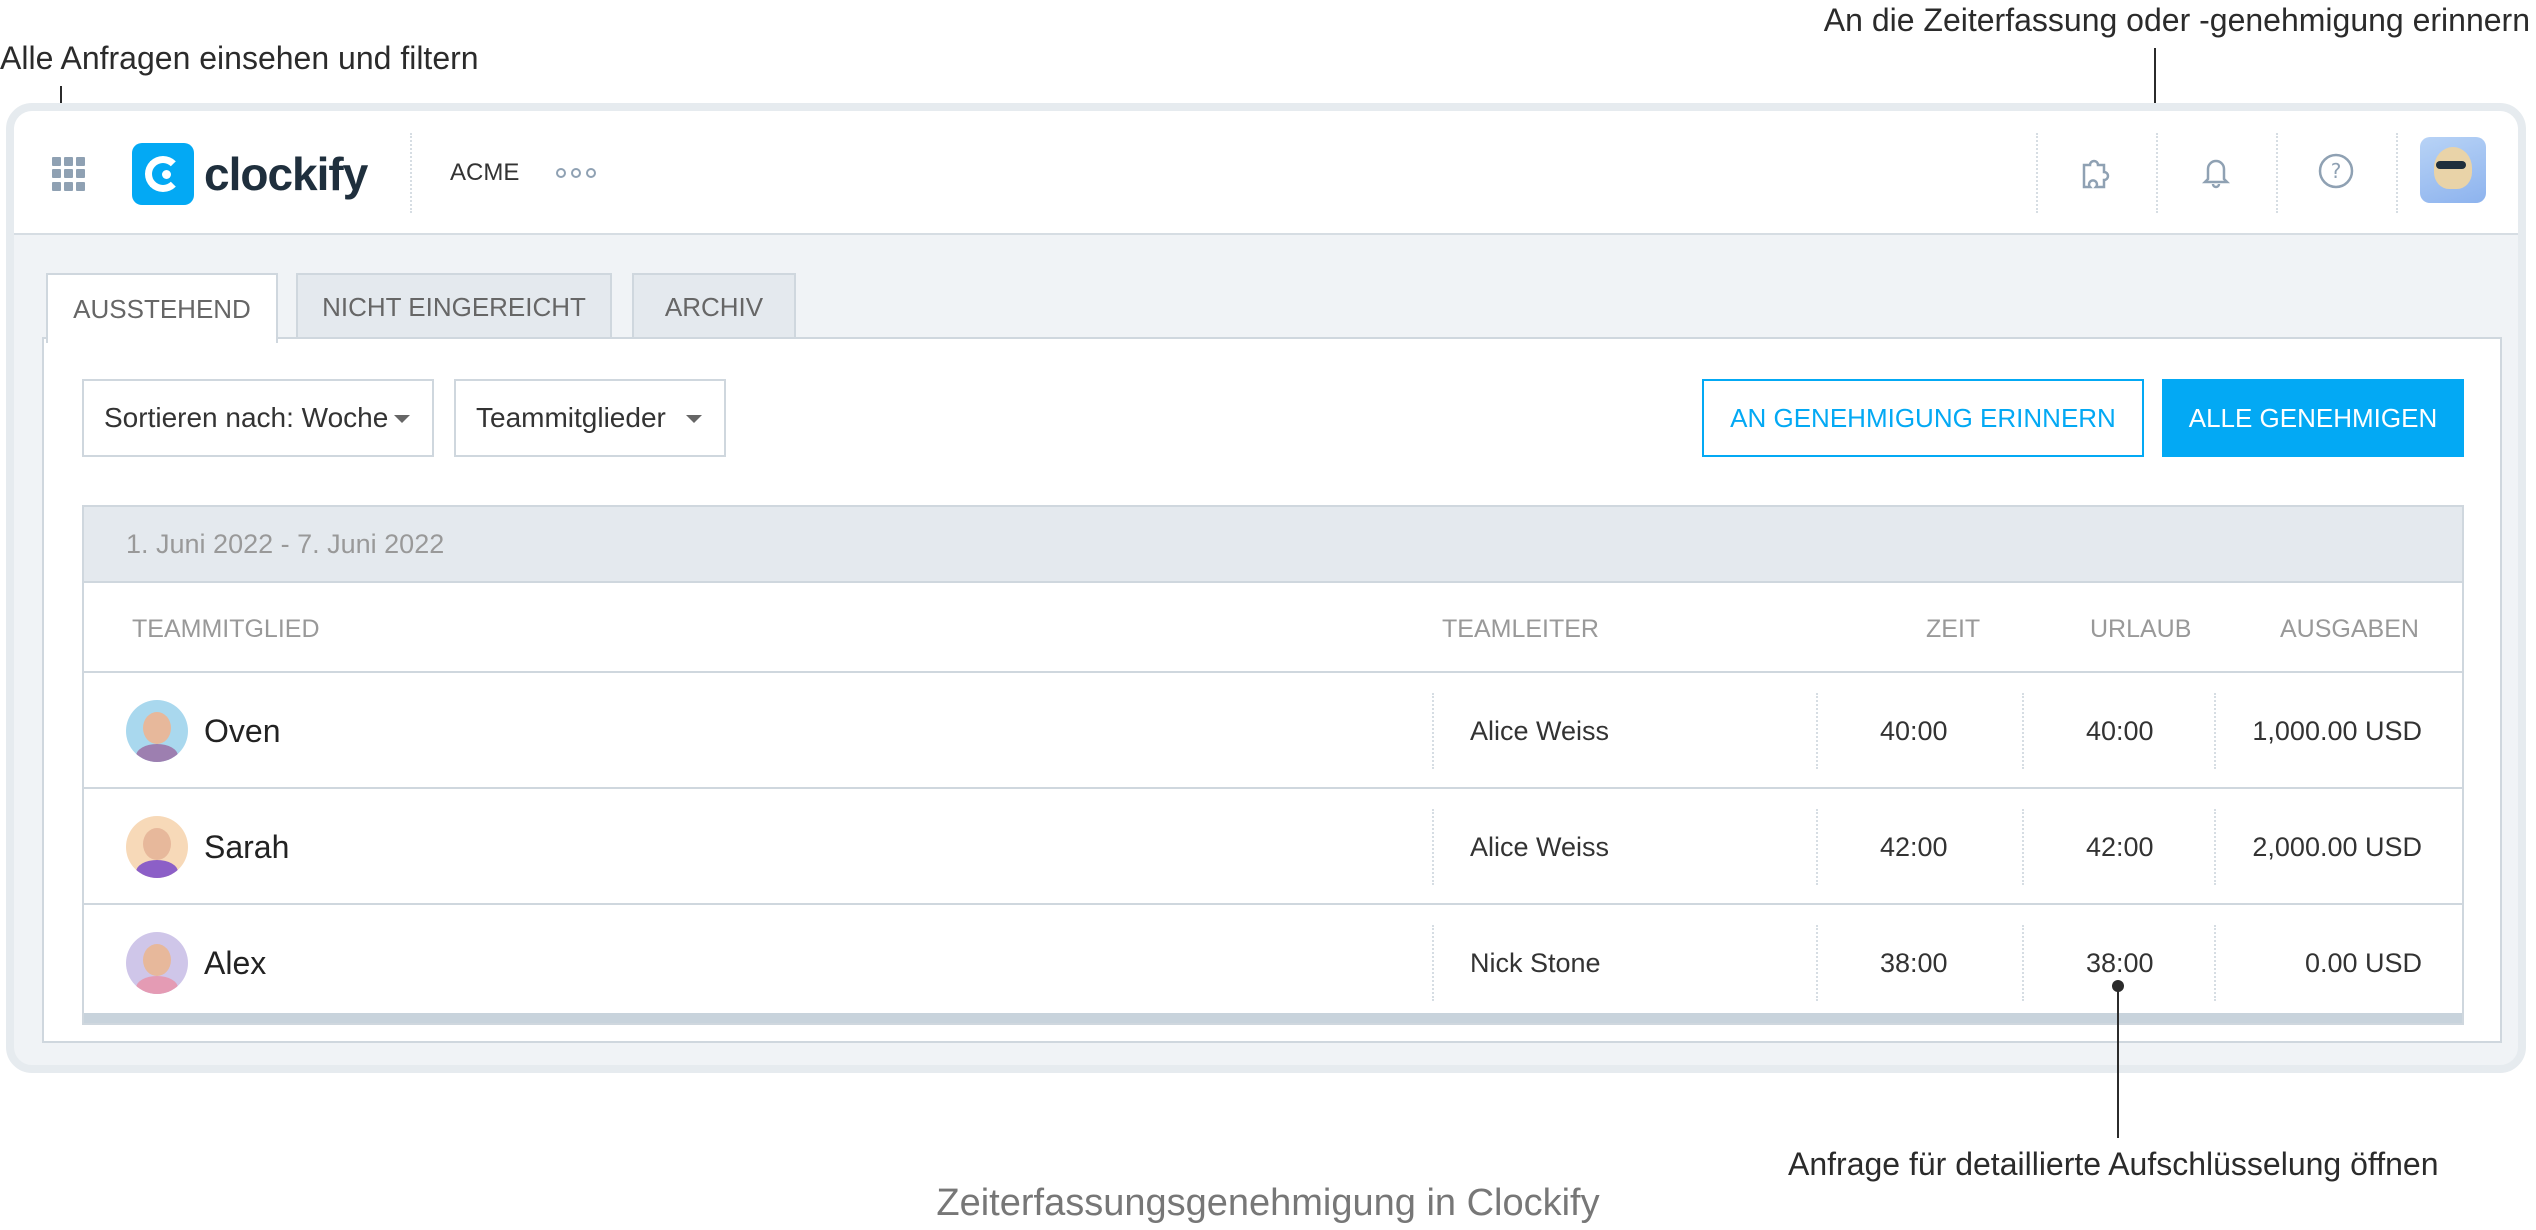  I want to click on callout-line-bottom, so click(2118, 1062).